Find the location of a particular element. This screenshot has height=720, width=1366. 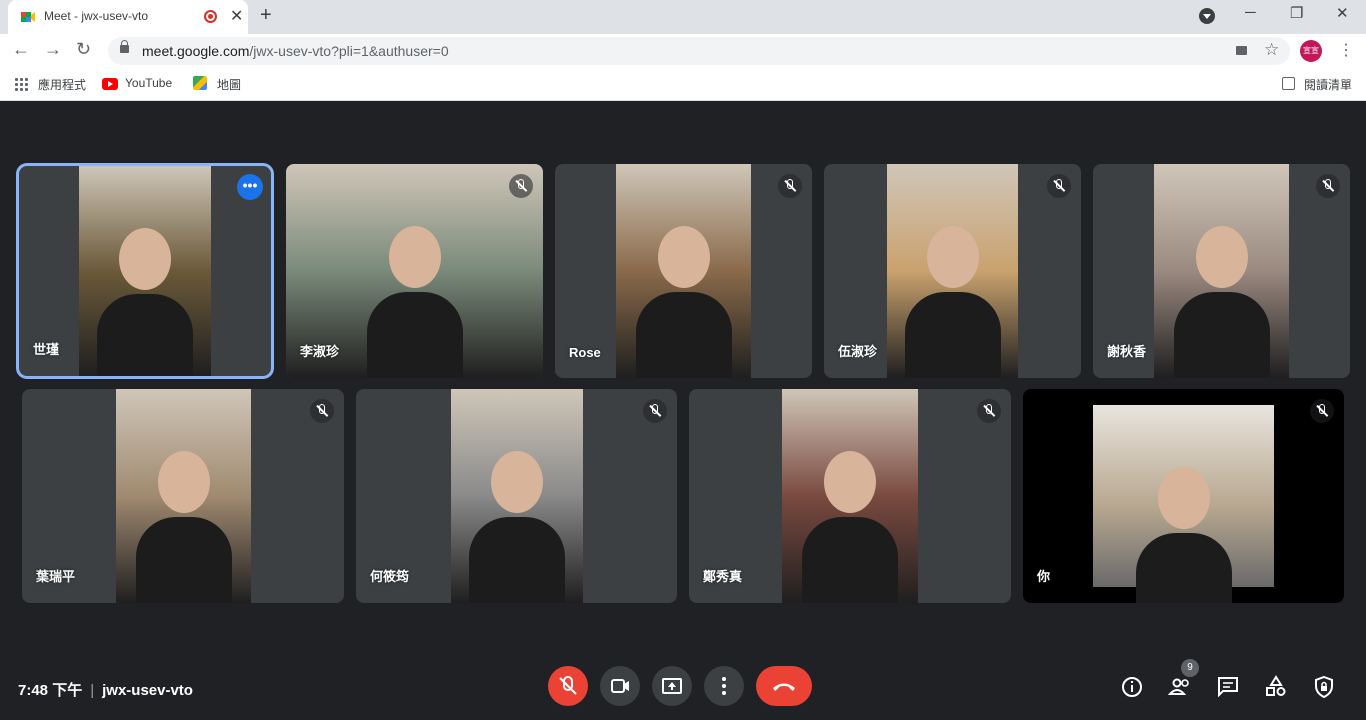

more-options-button is located at coordinates (724, 686).